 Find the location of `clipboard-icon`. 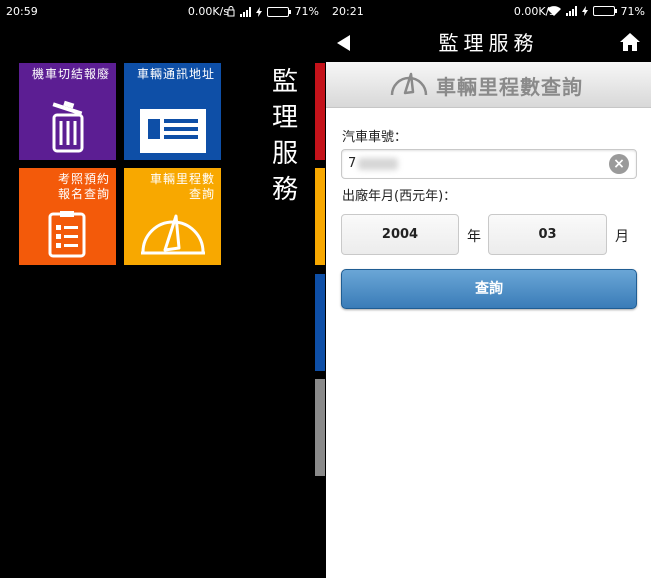

clipboard-icon is located at coordinates (67, 234).